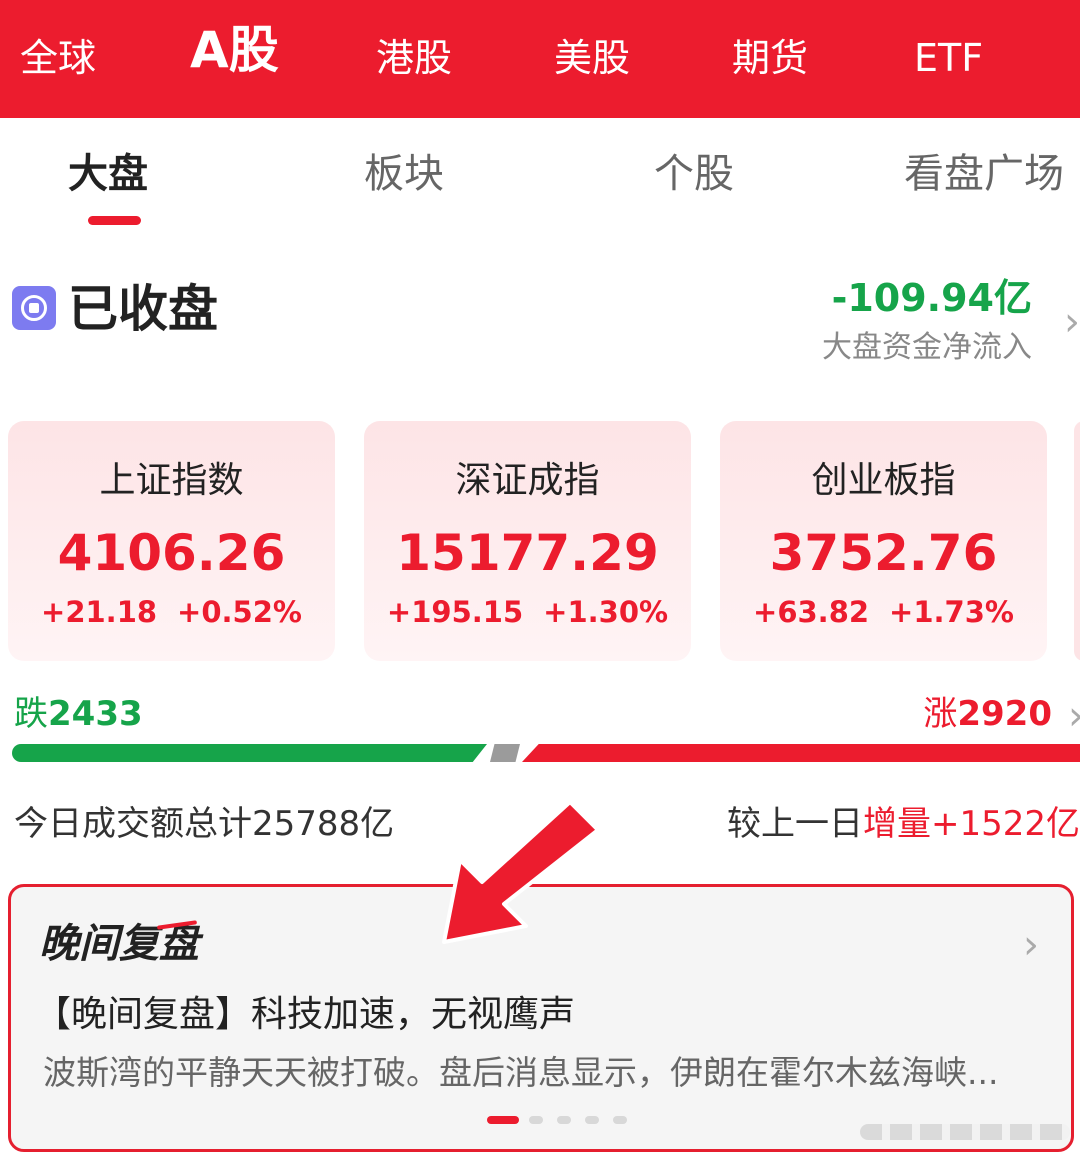  Describe the element at coordinates (108, 174) in the screenshot. I see `subtab-market: 大盘` at that location.